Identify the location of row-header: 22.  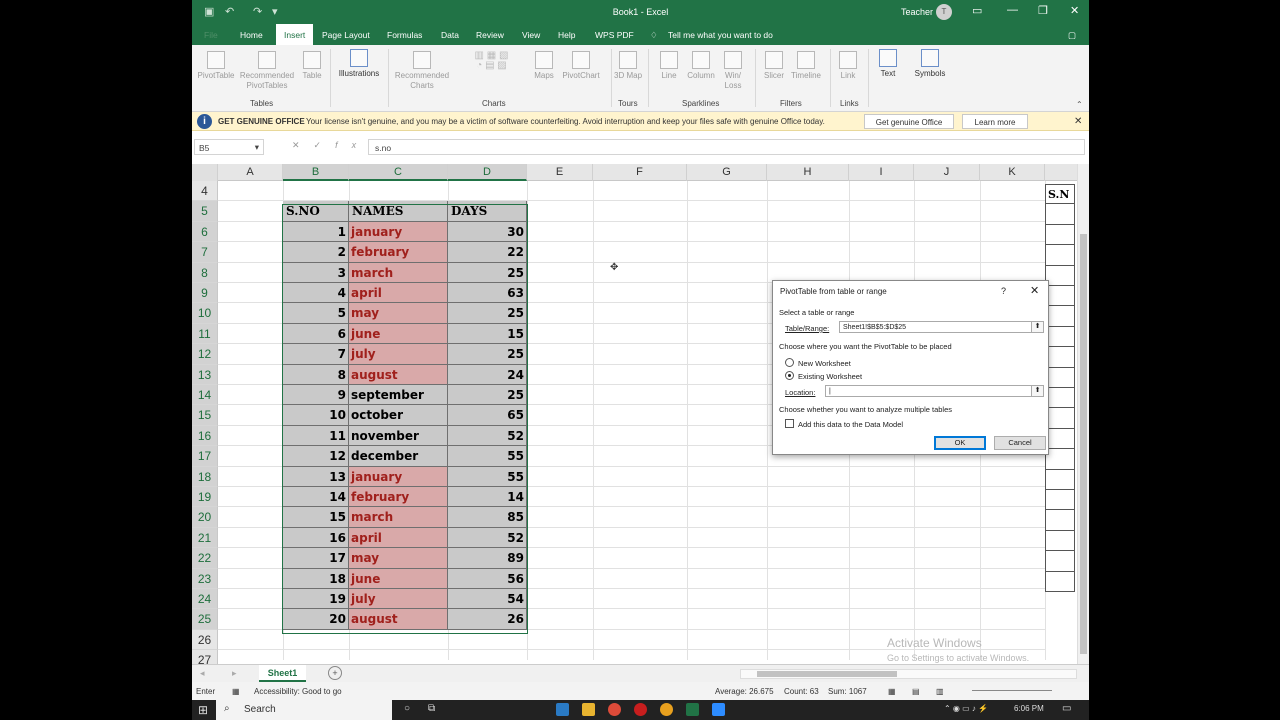
(205, 558).